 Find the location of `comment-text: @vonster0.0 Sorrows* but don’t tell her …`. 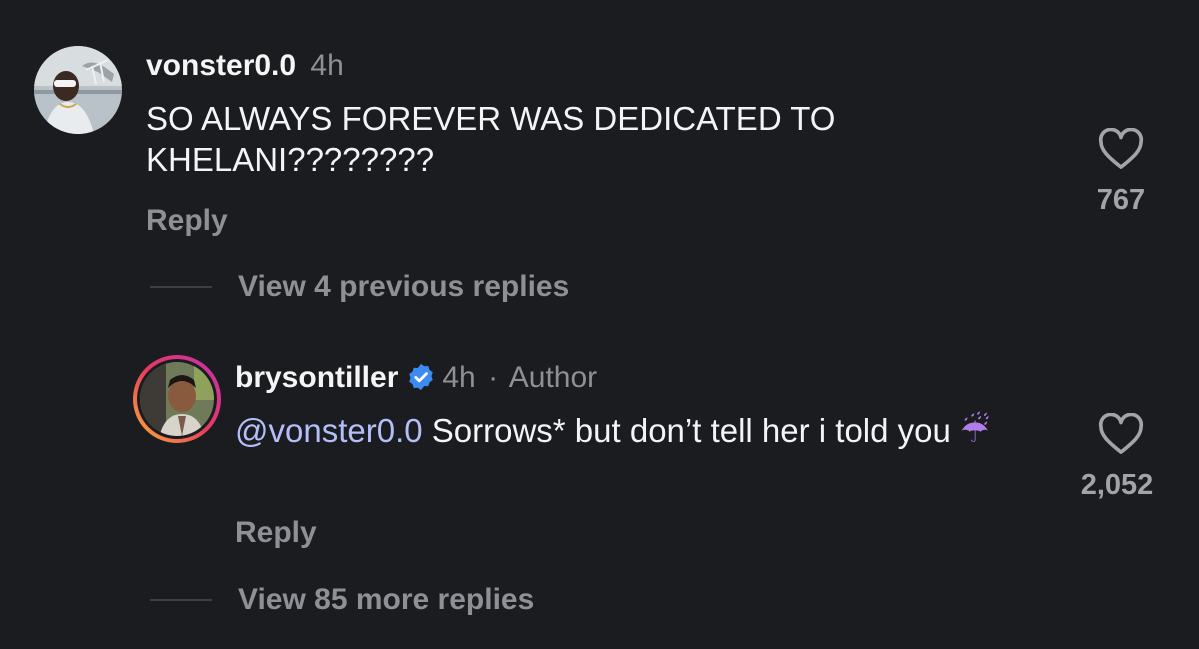

comment-text: @vonster0.0 Sorrows* but don’t tell her … is located at coordinates (615, 430).